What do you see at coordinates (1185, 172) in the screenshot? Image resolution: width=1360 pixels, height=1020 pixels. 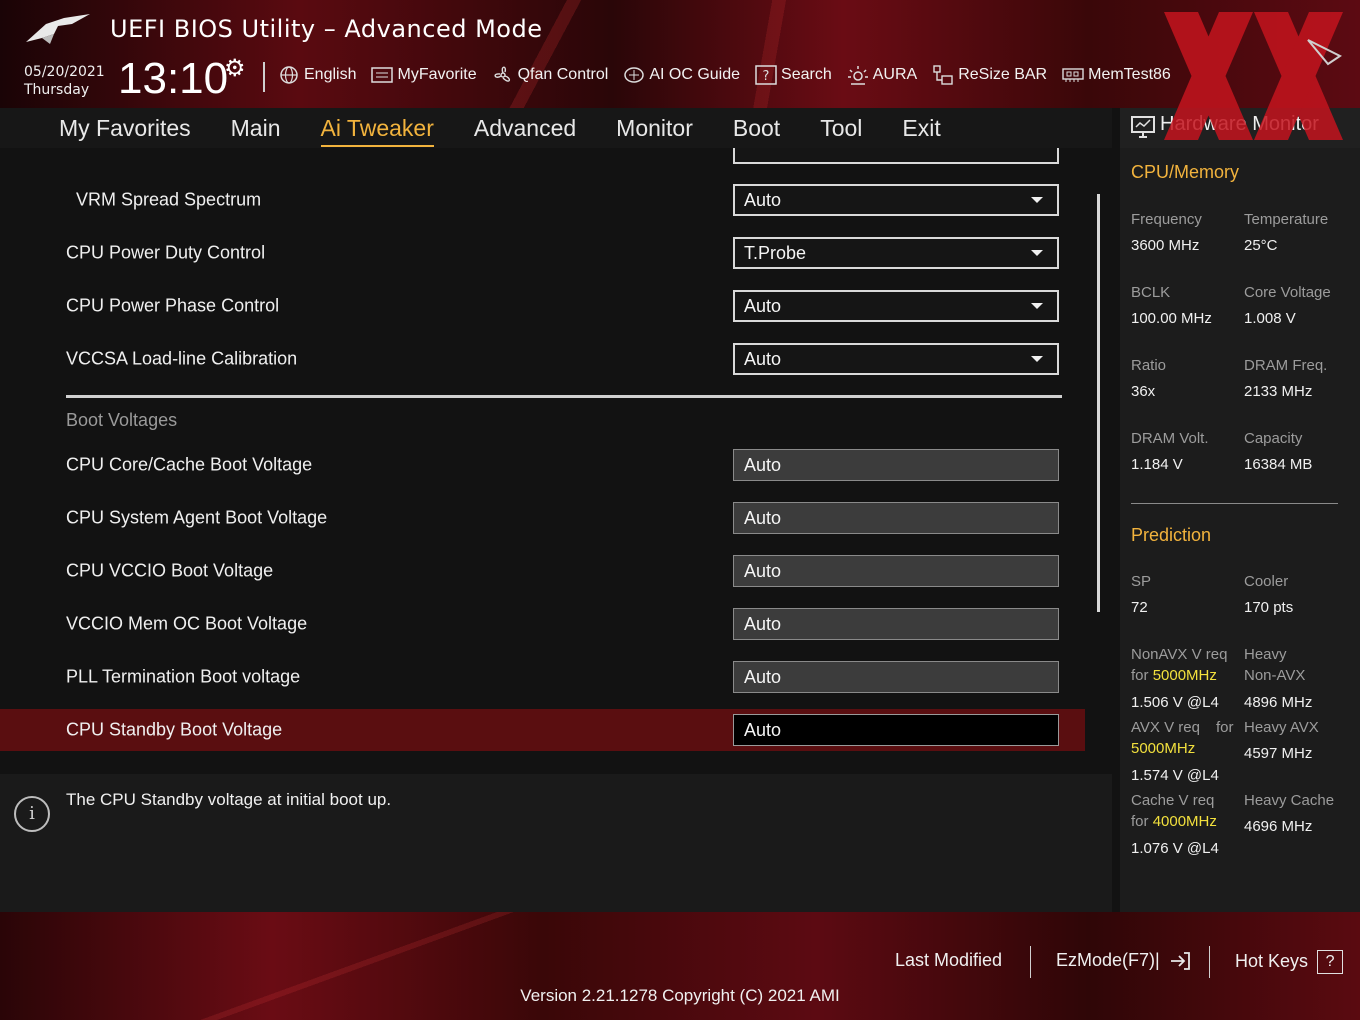 I see `hw-section-cpu-memory: CPU/Memory` at bounding box center [1185, 172].